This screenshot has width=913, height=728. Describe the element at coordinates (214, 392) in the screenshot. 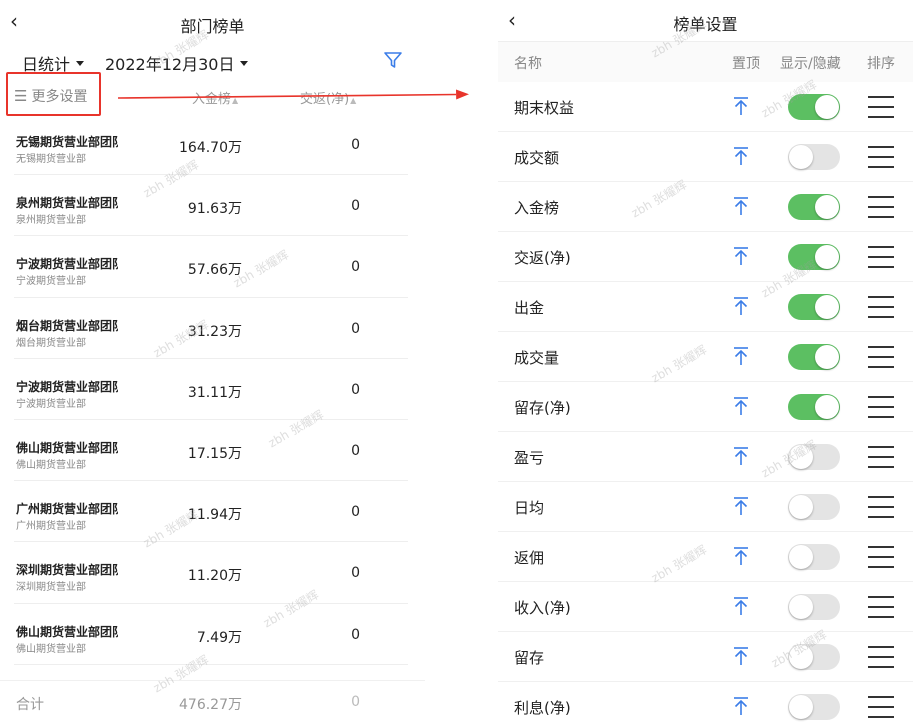

I see `row-value-inflow: 31.11万` at that location.